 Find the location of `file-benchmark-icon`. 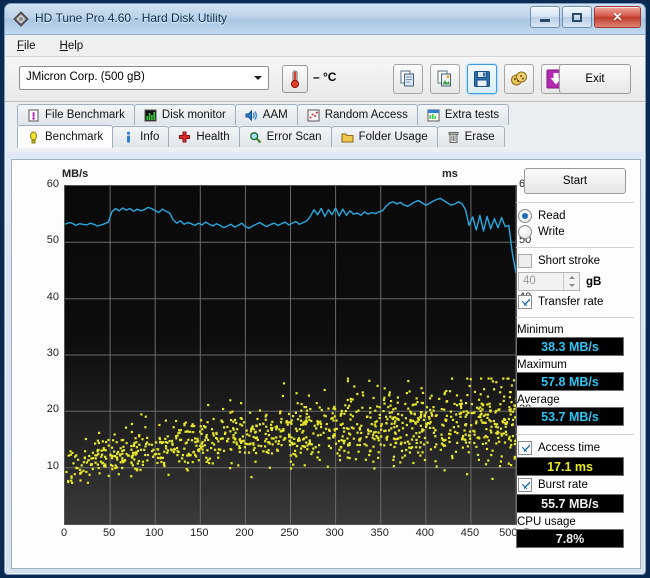

file-benchmark-icon is located at coordinates (33, 115).